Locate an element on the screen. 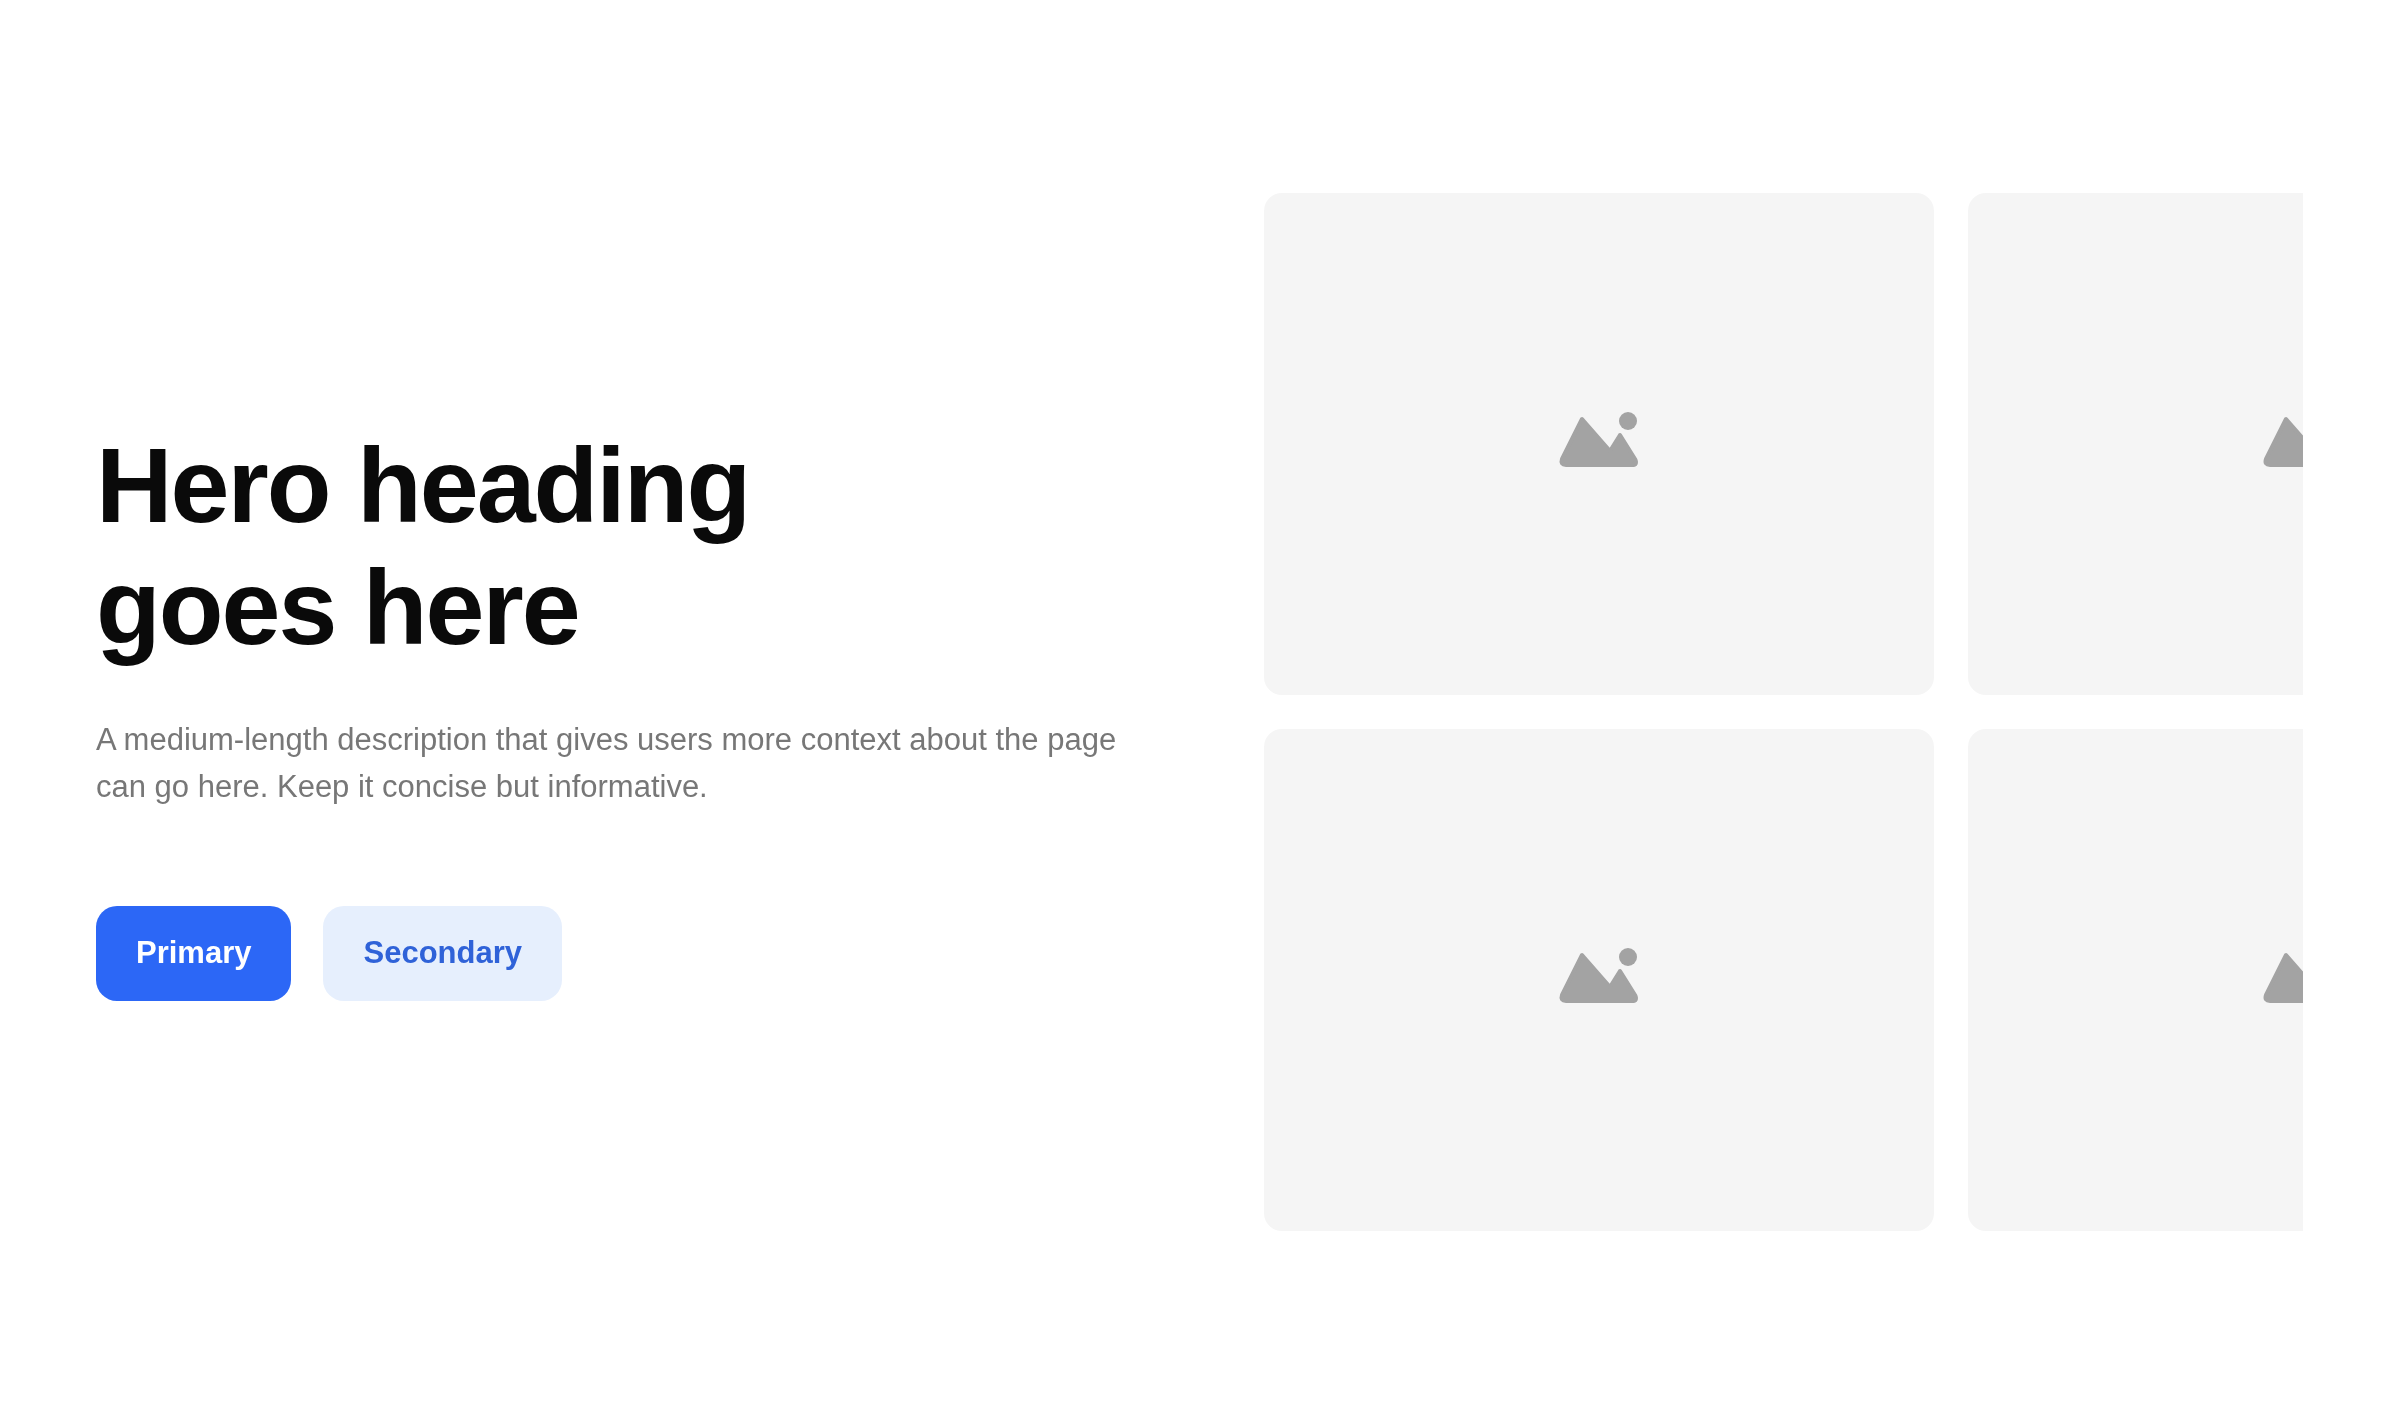  secondary-button: Secondary is located at coordinates (442, 953).